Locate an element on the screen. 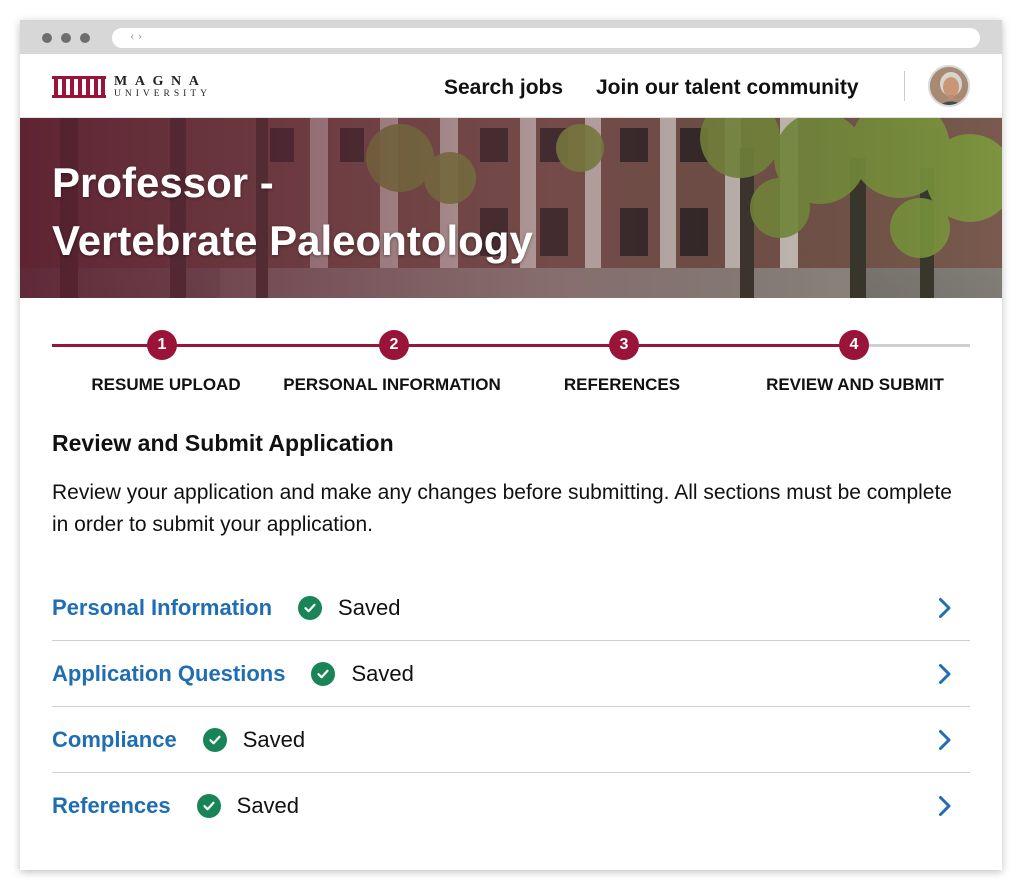 The height and width of the screenshot is (892, 1022). avatar-portrait-icon is located at coordinates (949, 86).